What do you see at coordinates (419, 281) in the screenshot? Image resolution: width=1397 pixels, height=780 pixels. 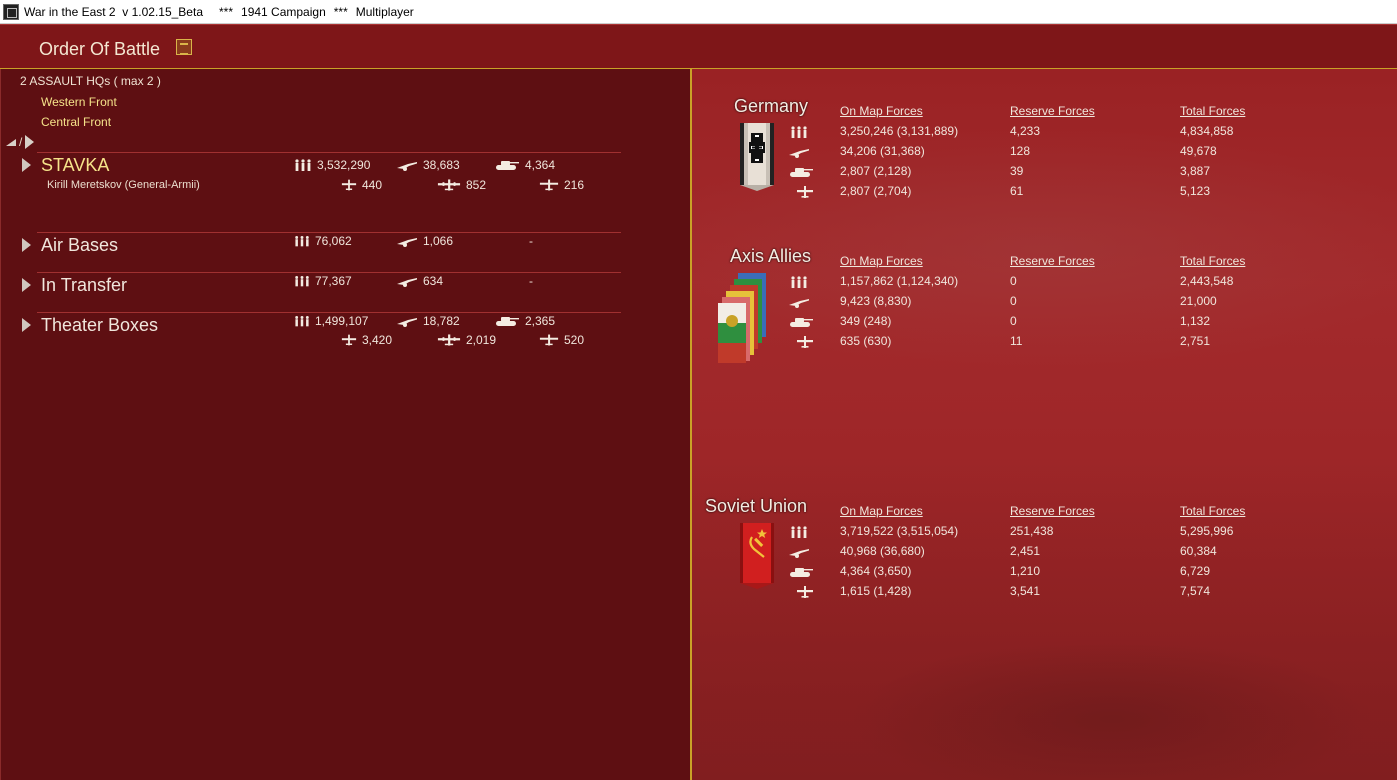 I see `guns-stat: 634` at bounding box center [419, 281].